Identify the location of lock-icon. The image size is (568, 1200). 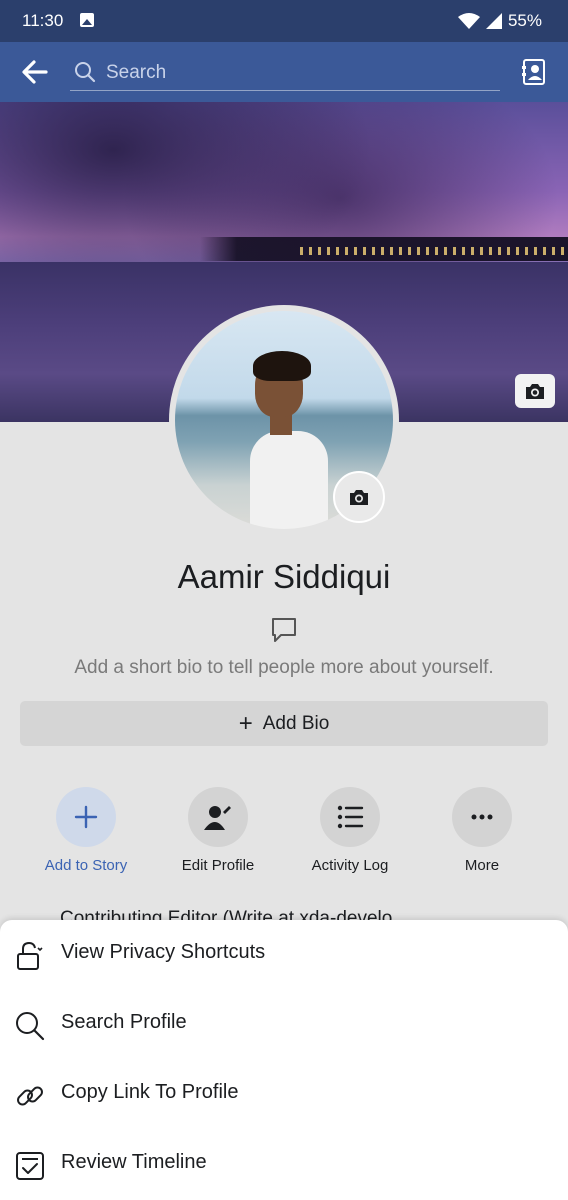
(30, 955).